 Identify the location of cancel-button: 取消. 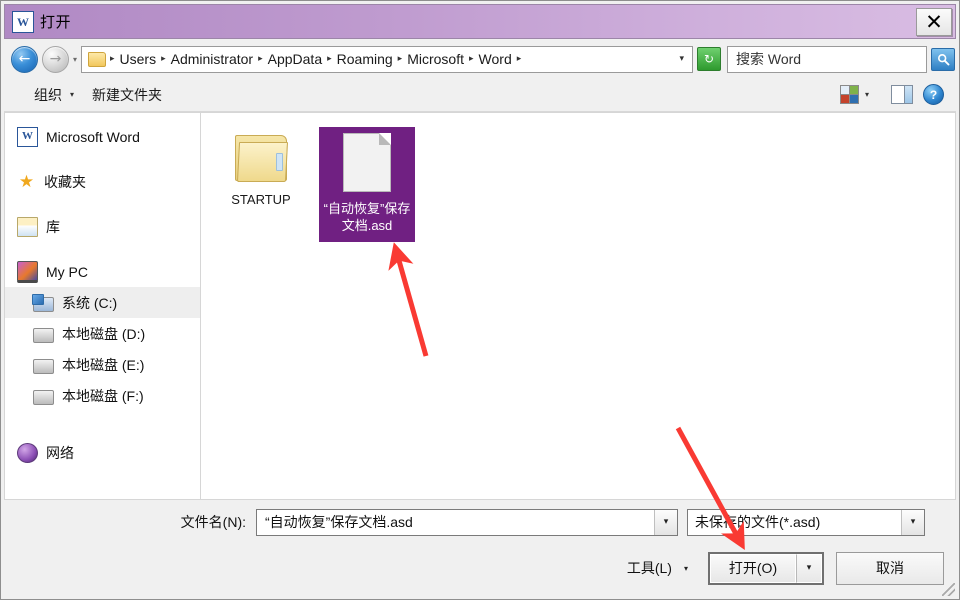
(890, 568).